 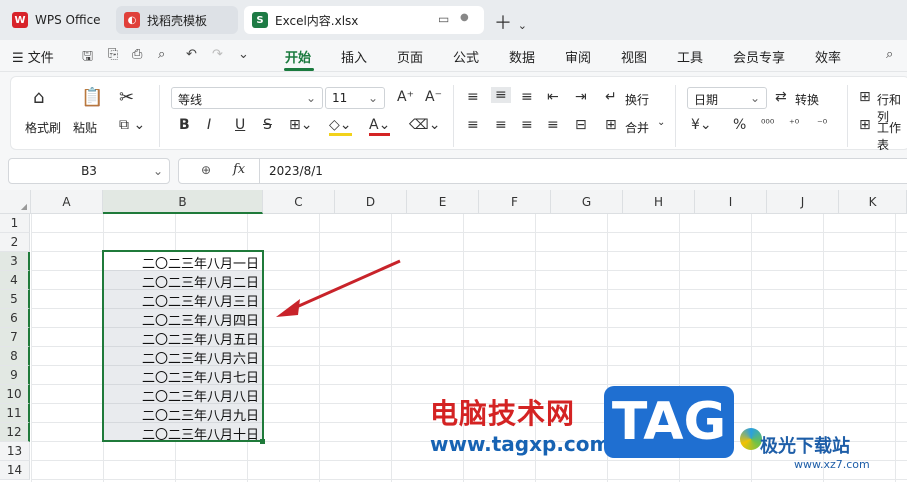 I want to click on formula-input: ⊕ fx 2023/8/1, so click(x=542, y=171).